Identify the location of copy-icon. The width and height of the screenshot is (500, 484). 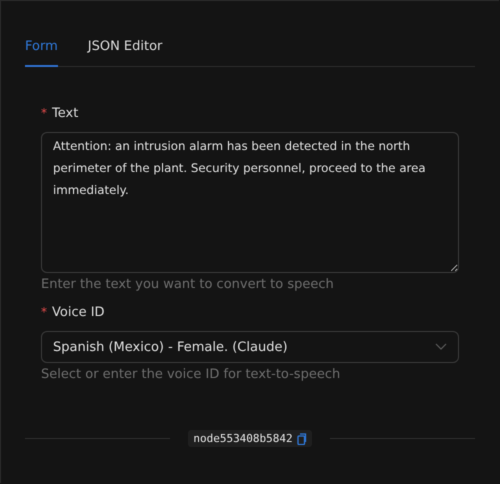
(301, 438).